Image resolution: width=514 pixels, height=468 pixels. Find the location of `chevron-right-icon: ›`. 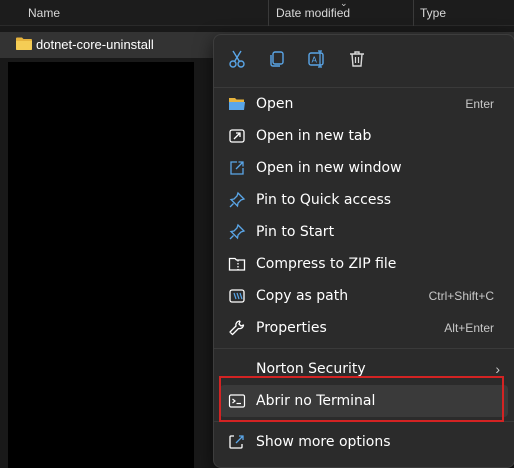

chevron-right-icon: › is located at coordinates (497, 369).